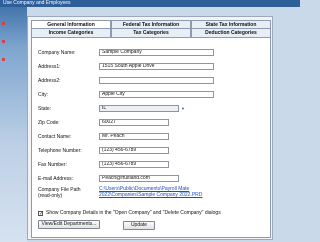 This screenshot has height=242, width=320. I want to click on zip-code-label: Zip Code:, so click(49, 123).